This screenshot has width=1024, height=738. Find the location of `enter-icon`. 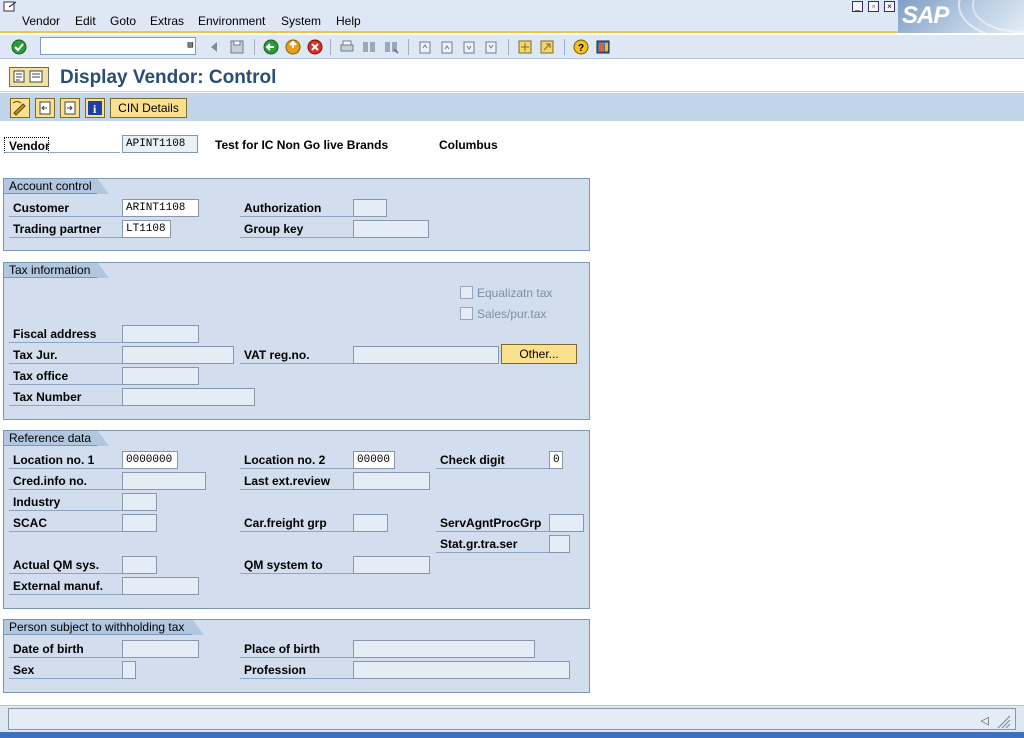

enter-icon is located at coordinates (19, 47).